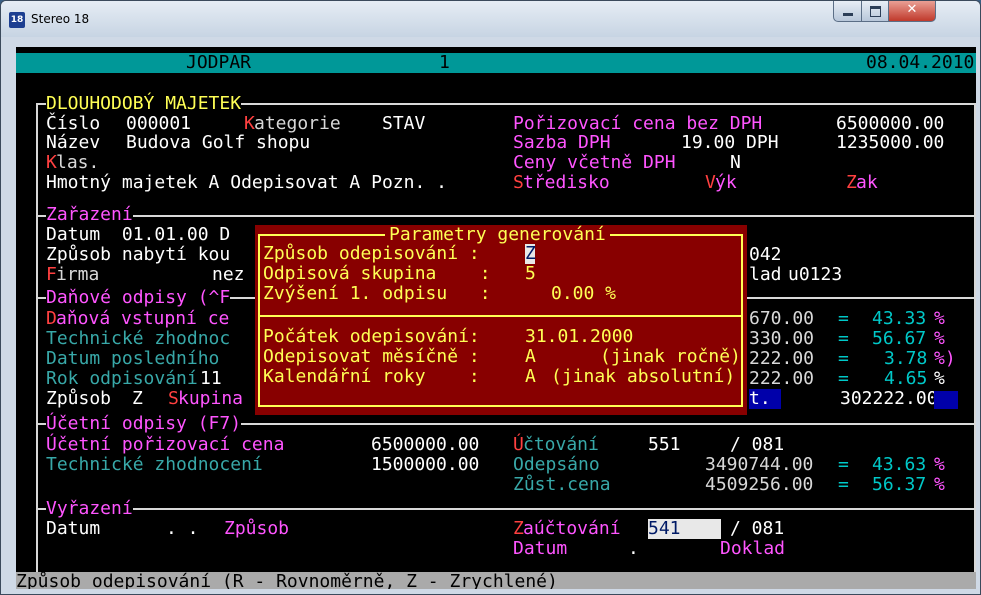  What do you see at coordinates (939, 318) in the screenshot?
I see `danove-unit-0: %` at bounding box center [939, 318].